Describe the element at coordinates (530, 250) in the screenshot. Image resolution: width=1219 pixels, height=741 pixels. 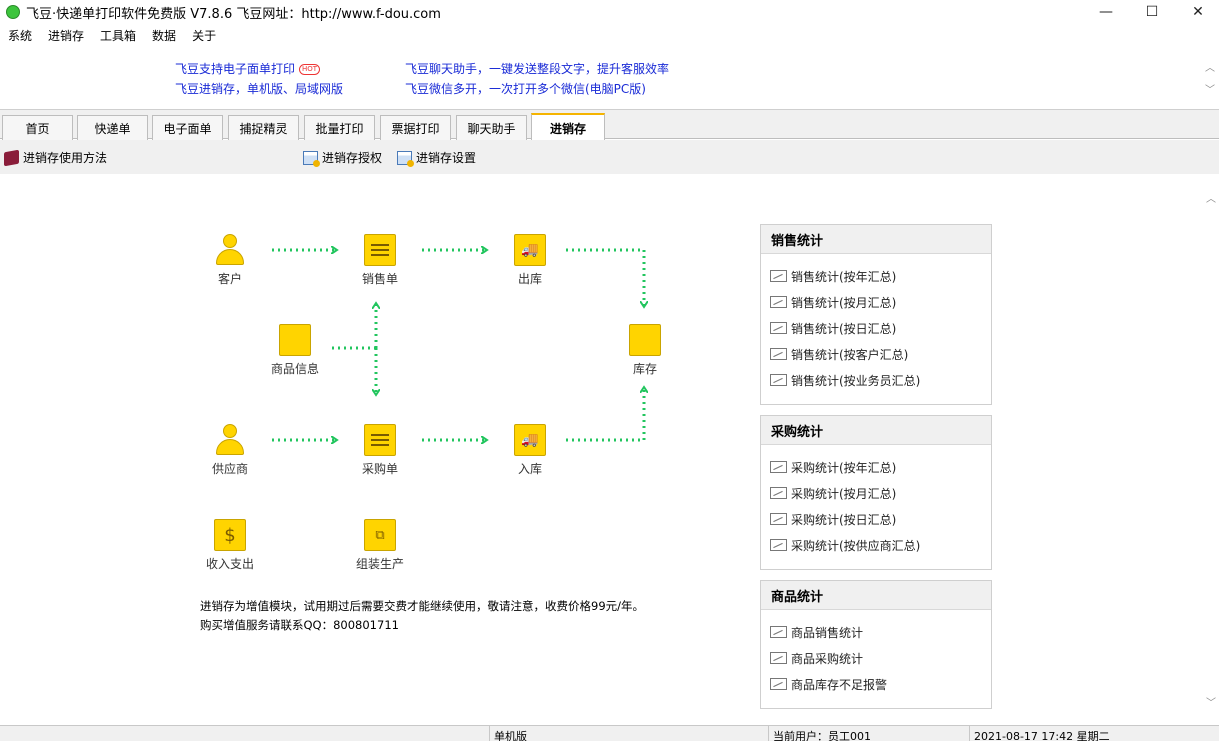
I see `truck-out-icon: 🚚` at that location.